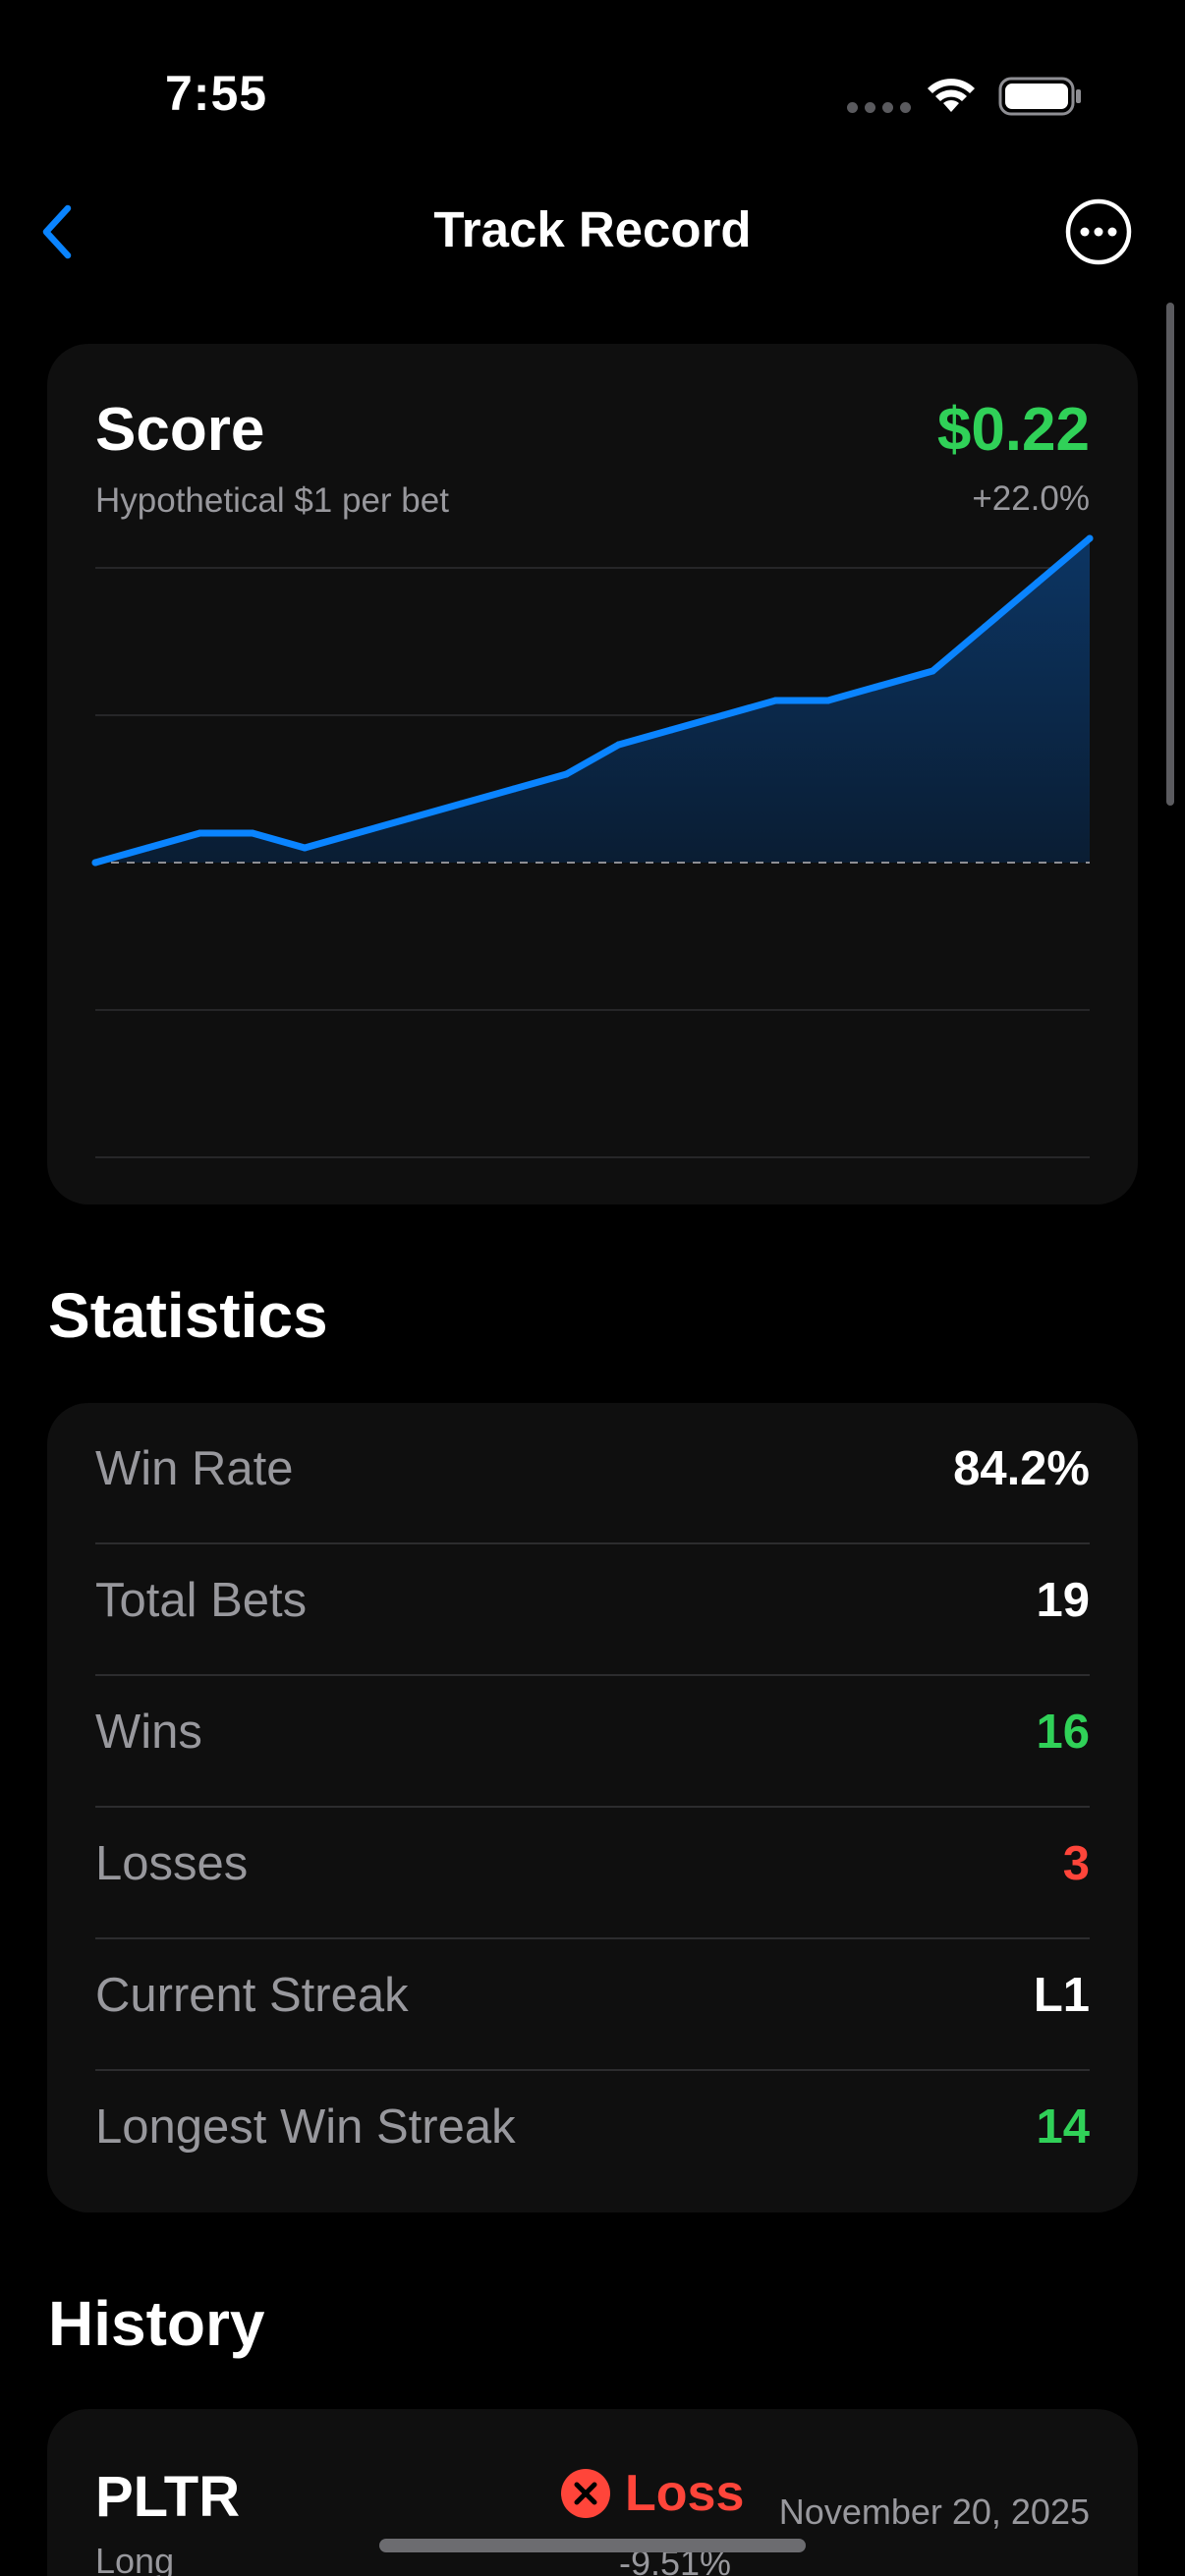 Image resolution: width=1185 pixels, height=2576 pixels. What do you see at coordinates (586, 2493) in the screenshot?
I see `x-circle-icon` at bounding box center [586, 2493].